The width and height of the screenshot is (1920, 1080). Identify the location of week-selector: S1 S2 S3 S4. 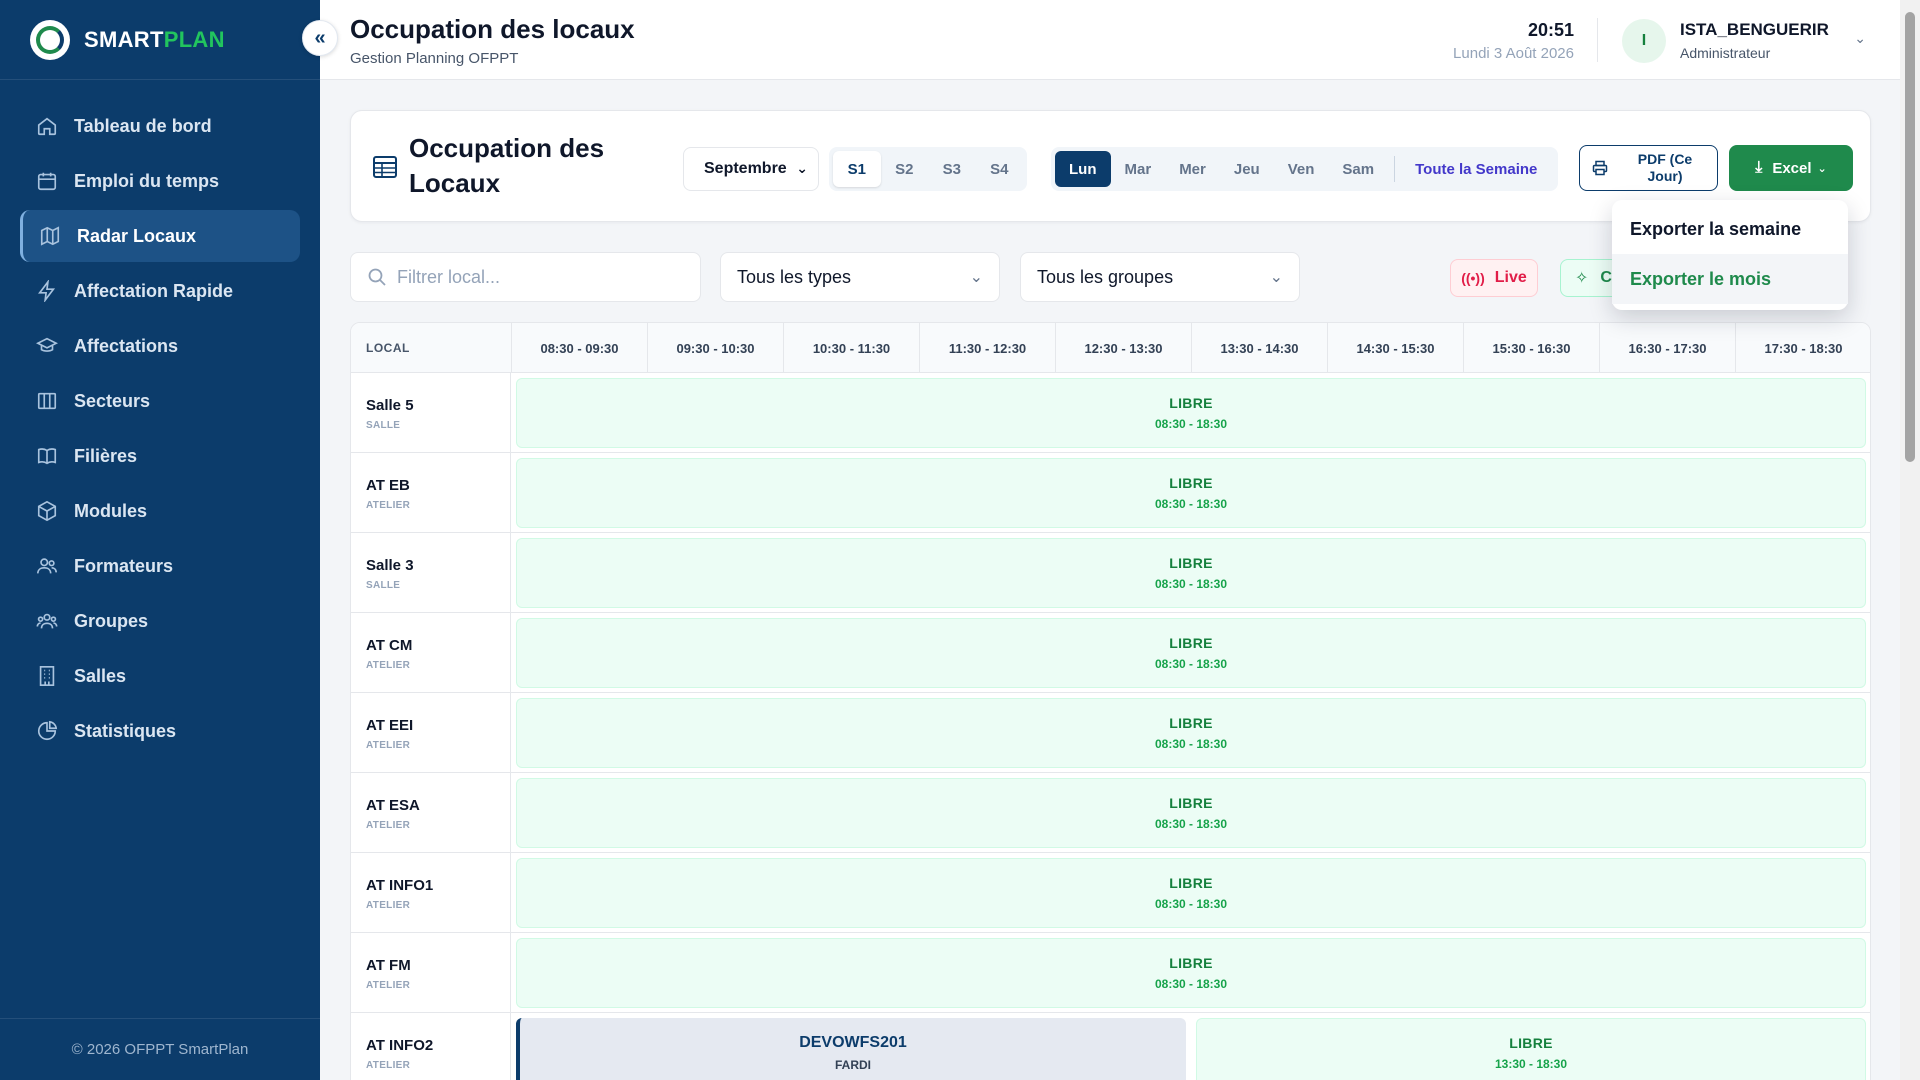
(928, 169).